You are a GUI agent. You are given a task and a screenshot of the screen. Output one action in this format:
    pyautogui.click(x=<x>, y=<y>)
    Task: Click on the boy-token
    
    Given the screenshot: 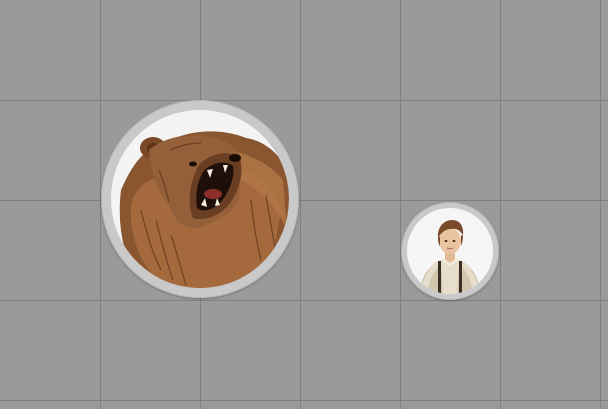 What is the action you would take?
    pyautogui.click(x=450, y=251)
    